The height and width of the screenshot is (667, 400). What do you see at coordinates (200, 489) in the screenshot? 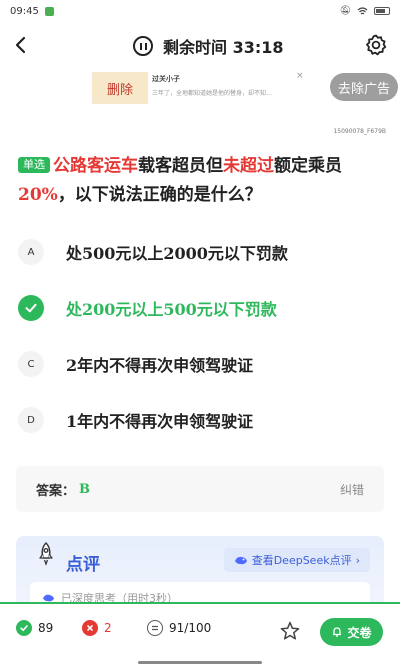
I see `answer-box: 答案： B 纠错` at bounding box center [200, 489].